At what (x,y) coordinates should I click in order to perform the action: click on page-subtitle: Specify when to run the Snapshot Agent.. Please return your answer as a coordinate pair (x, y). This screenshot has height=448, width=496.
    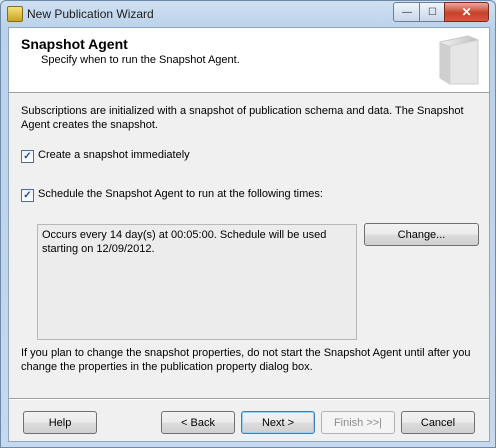
    Looking at the image, I should click on (140, 60).